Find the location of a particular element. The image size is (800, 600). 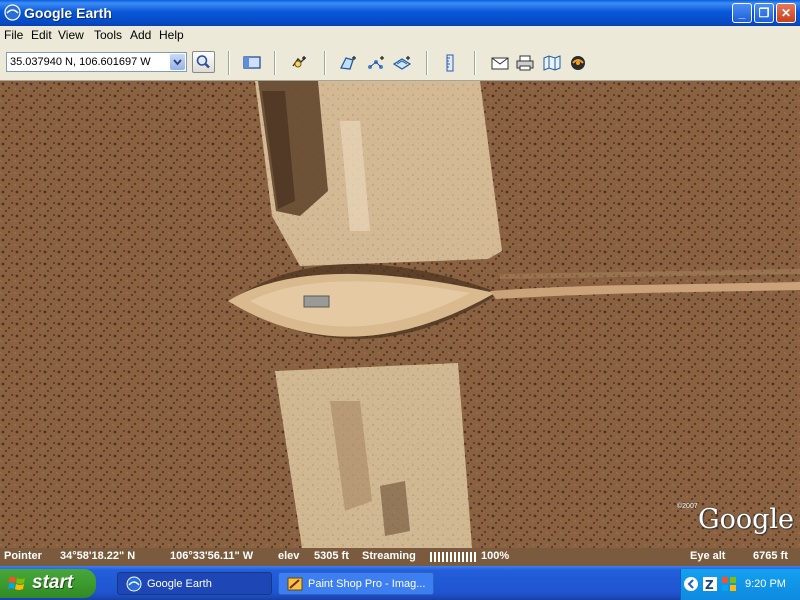

pointer-longitude: 106°33'56.11" W is located at coordinates (212, 556).